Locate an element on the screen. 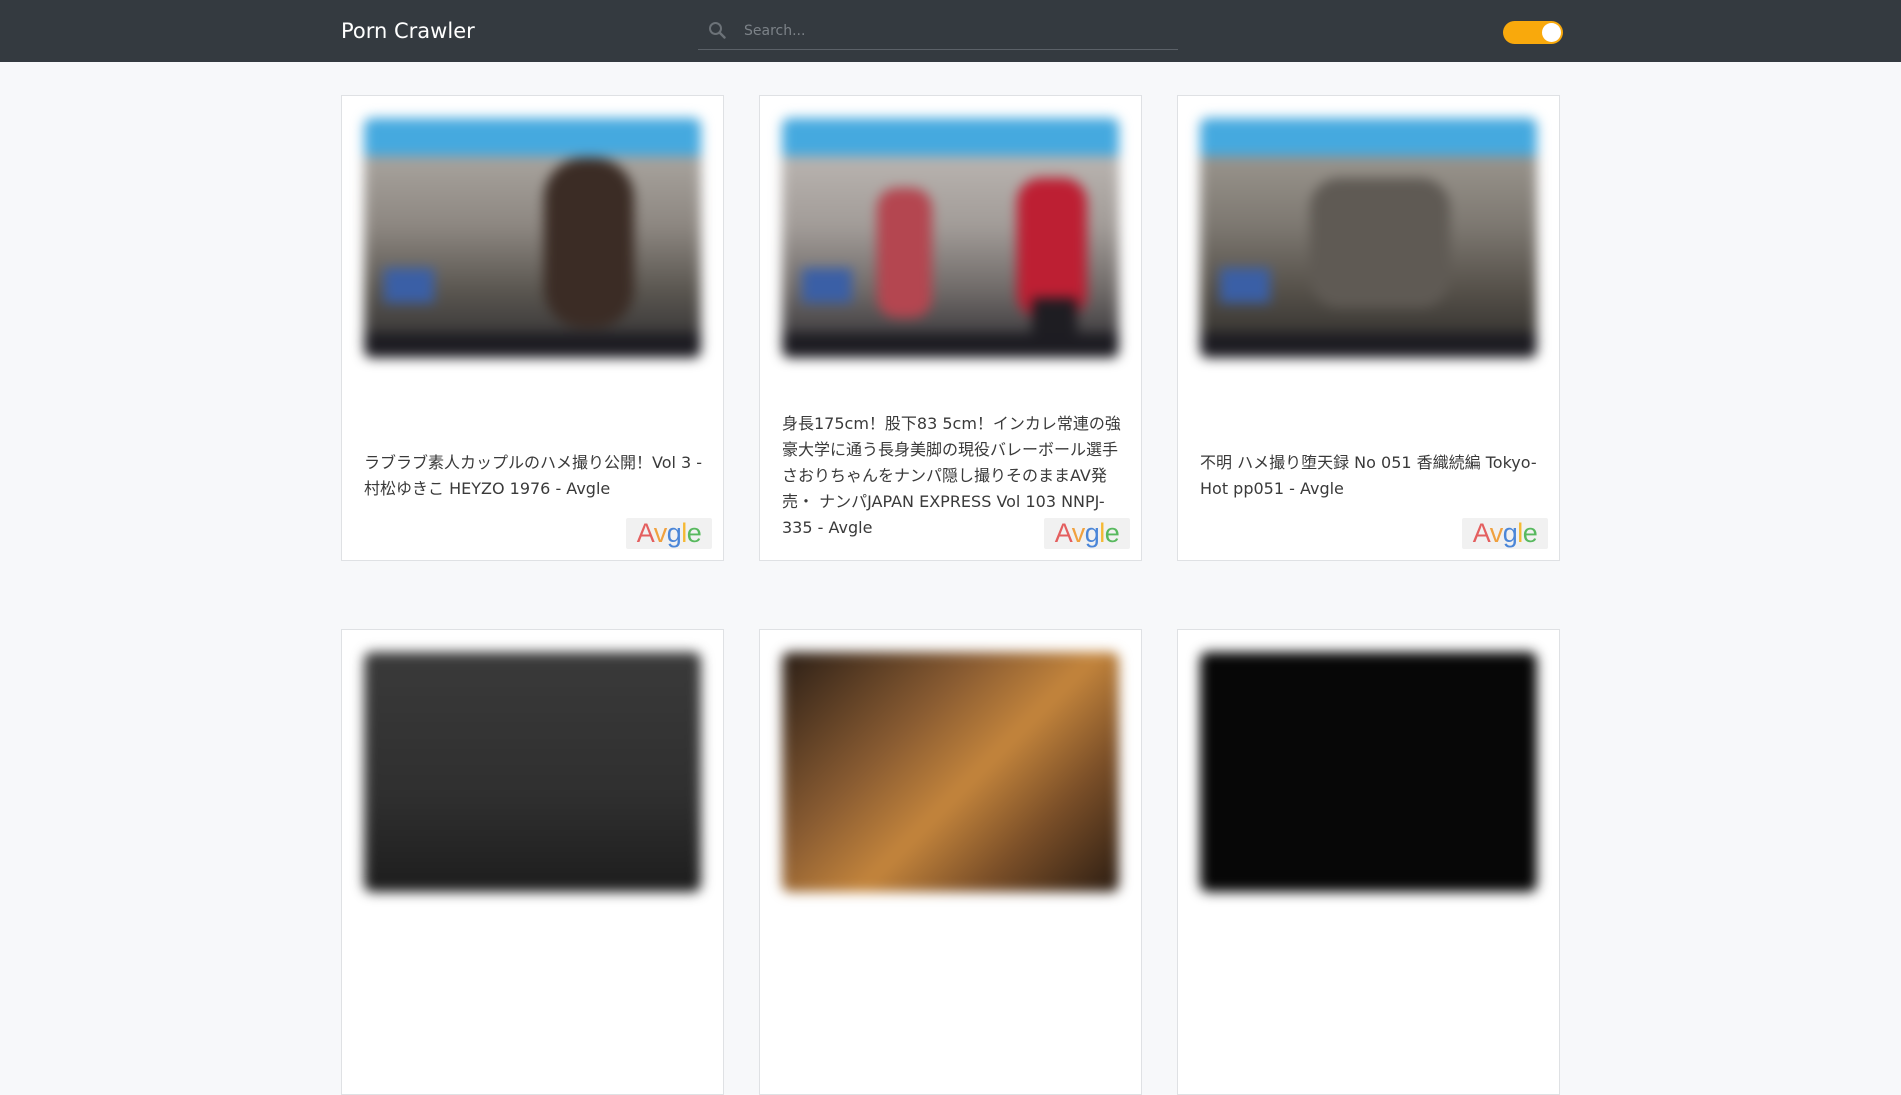 The image size is (1901, 1095). brand-title: Porn Crawler is located at coordinates (408, 31).